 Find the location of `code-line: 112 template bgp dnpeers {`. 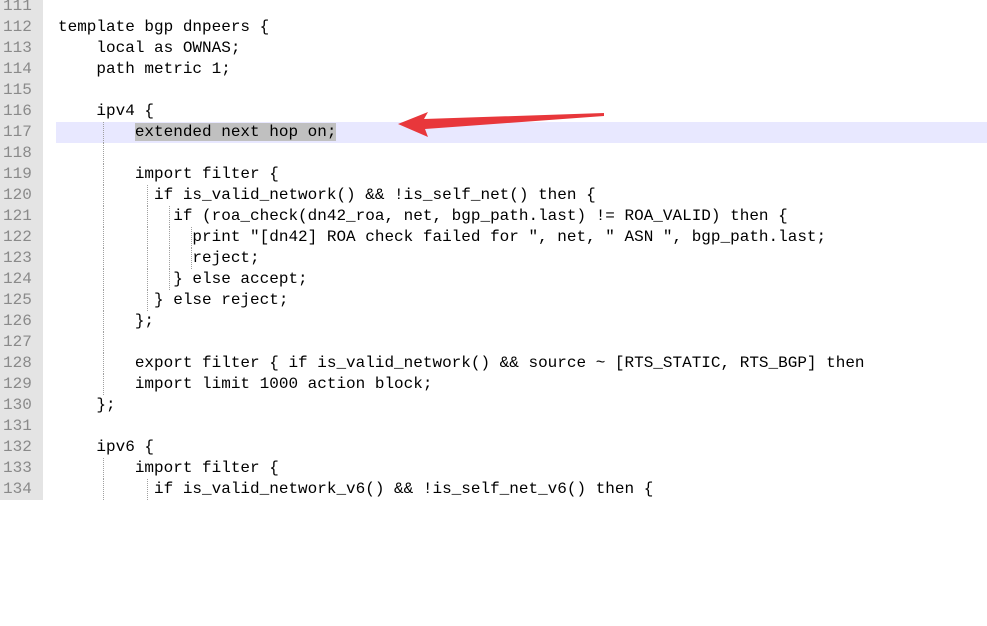

code-line: 112 template bgp dnpeers { is located at coordinates (493, 27).